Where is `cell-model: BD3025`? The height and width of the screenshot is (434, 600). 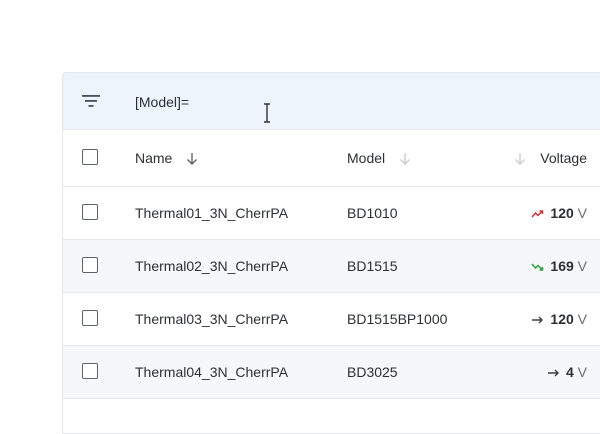 cell-model: BD3025 is located at coordinates (372, 372).